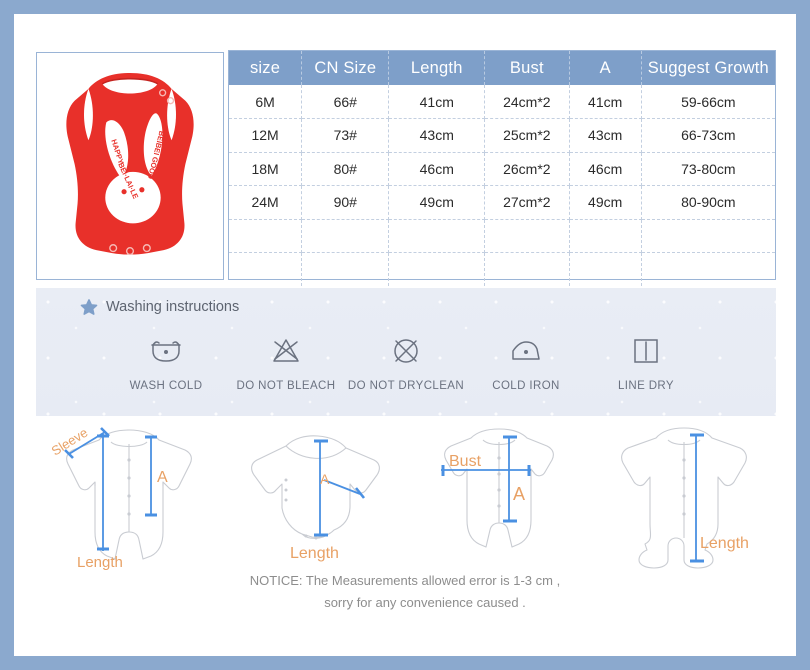  What do you see at coordinates (425, 602) in the screenshot?
I see `notice-line-2: sorry for any convenience caused .` at bounding box center [425, 602].